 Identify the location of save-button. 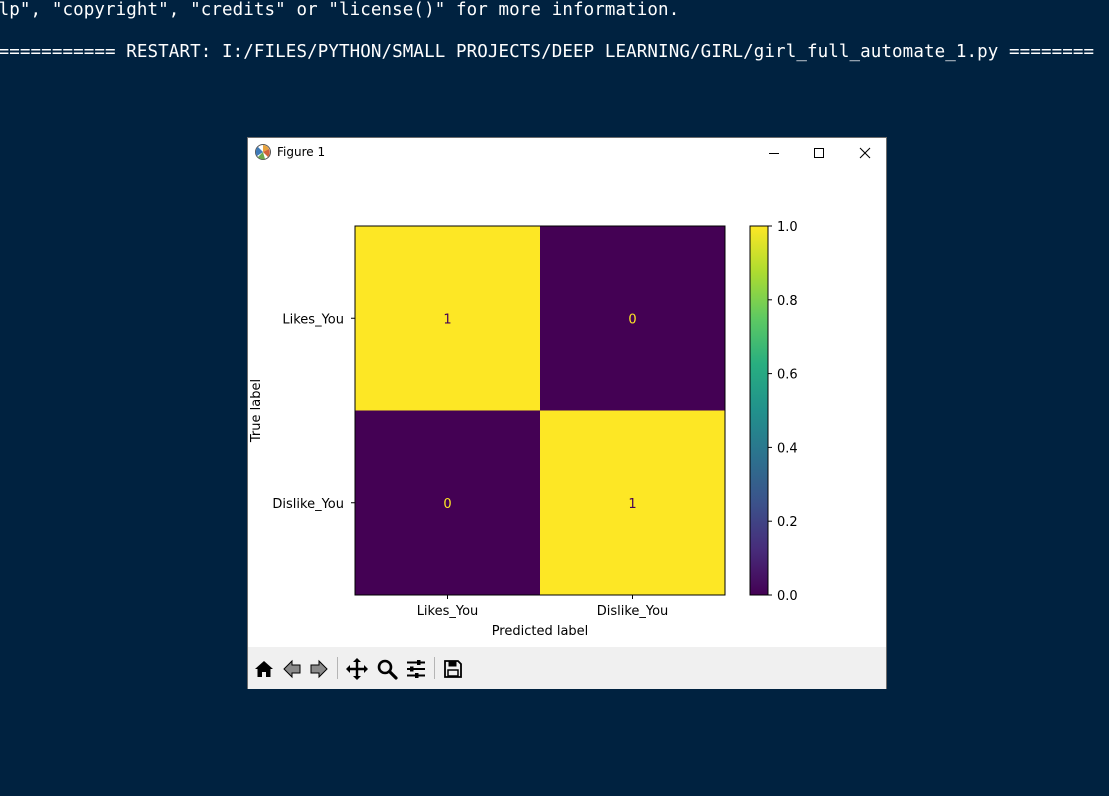
(453, 669).